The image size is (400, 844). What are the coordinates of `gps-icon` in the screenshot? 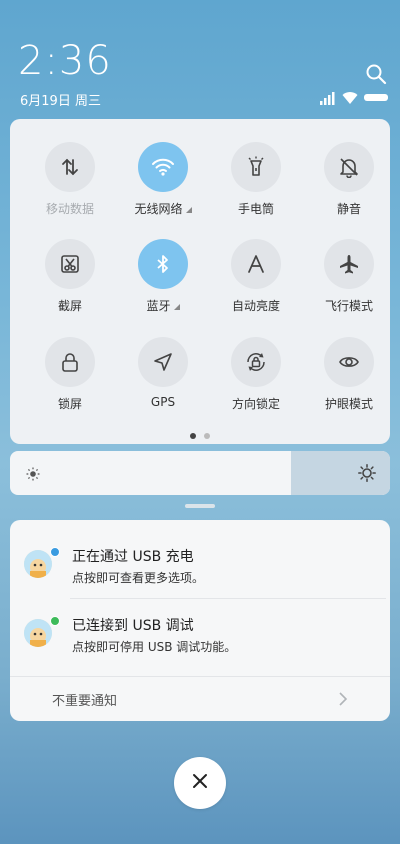 It's located at (163, 362).